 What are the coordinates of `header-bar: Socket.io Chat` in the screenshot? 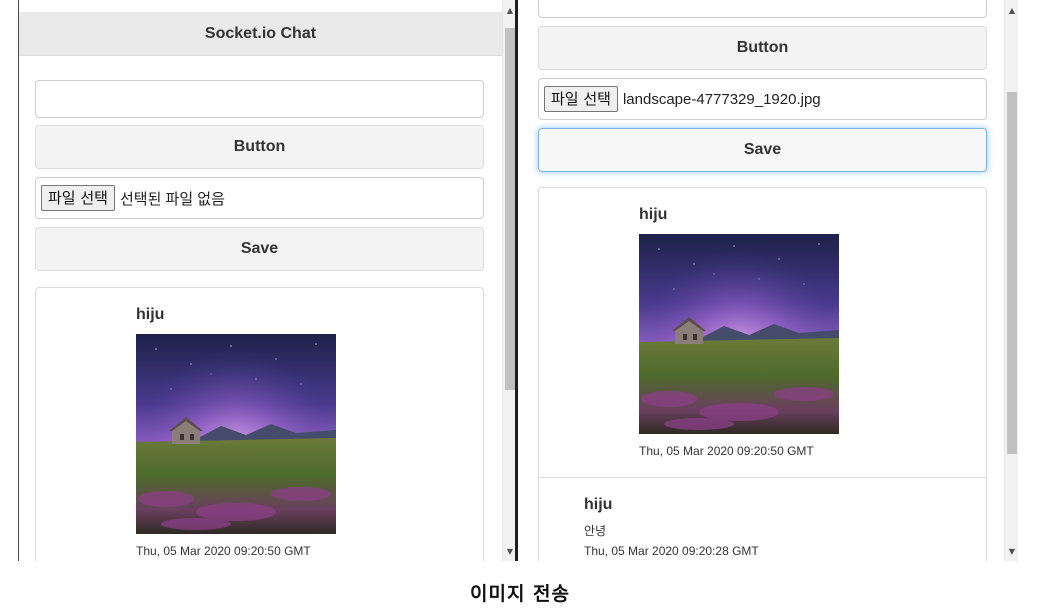 It's located at (260, 34).